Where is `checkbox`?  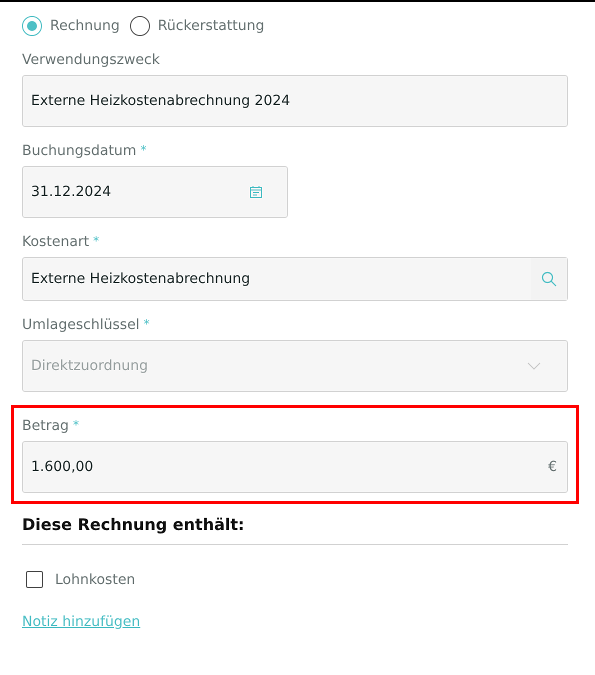
checkbox is located at coordinates (34, 579).